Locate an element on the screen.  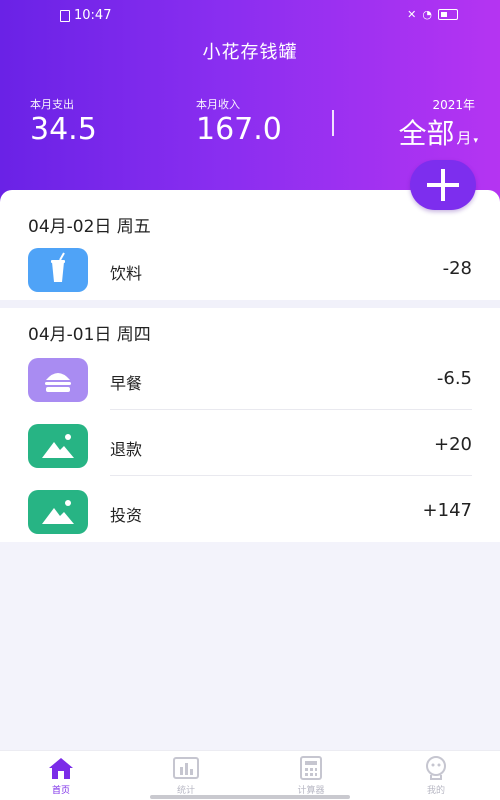
chevron-down-icon: ▾ is located at coordinates (475, 141).